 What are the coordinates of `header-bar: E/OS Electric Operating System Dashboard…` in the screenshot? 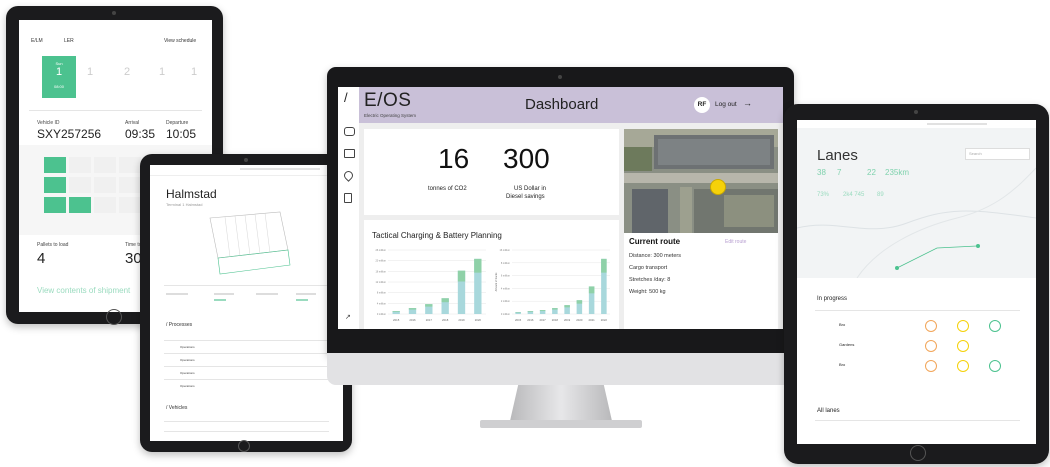 It's located at (571, 105).